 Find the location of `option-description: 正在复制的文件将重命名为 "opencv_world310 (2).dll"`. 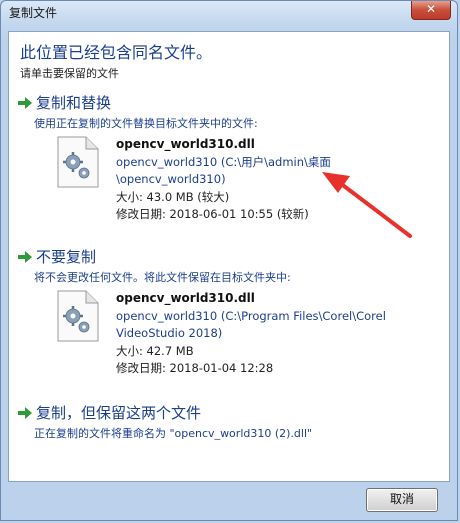

option-description: 正在复制的文件将重命名为 "opencv_world310 (2).dll" is located at coordinates (173, 433).